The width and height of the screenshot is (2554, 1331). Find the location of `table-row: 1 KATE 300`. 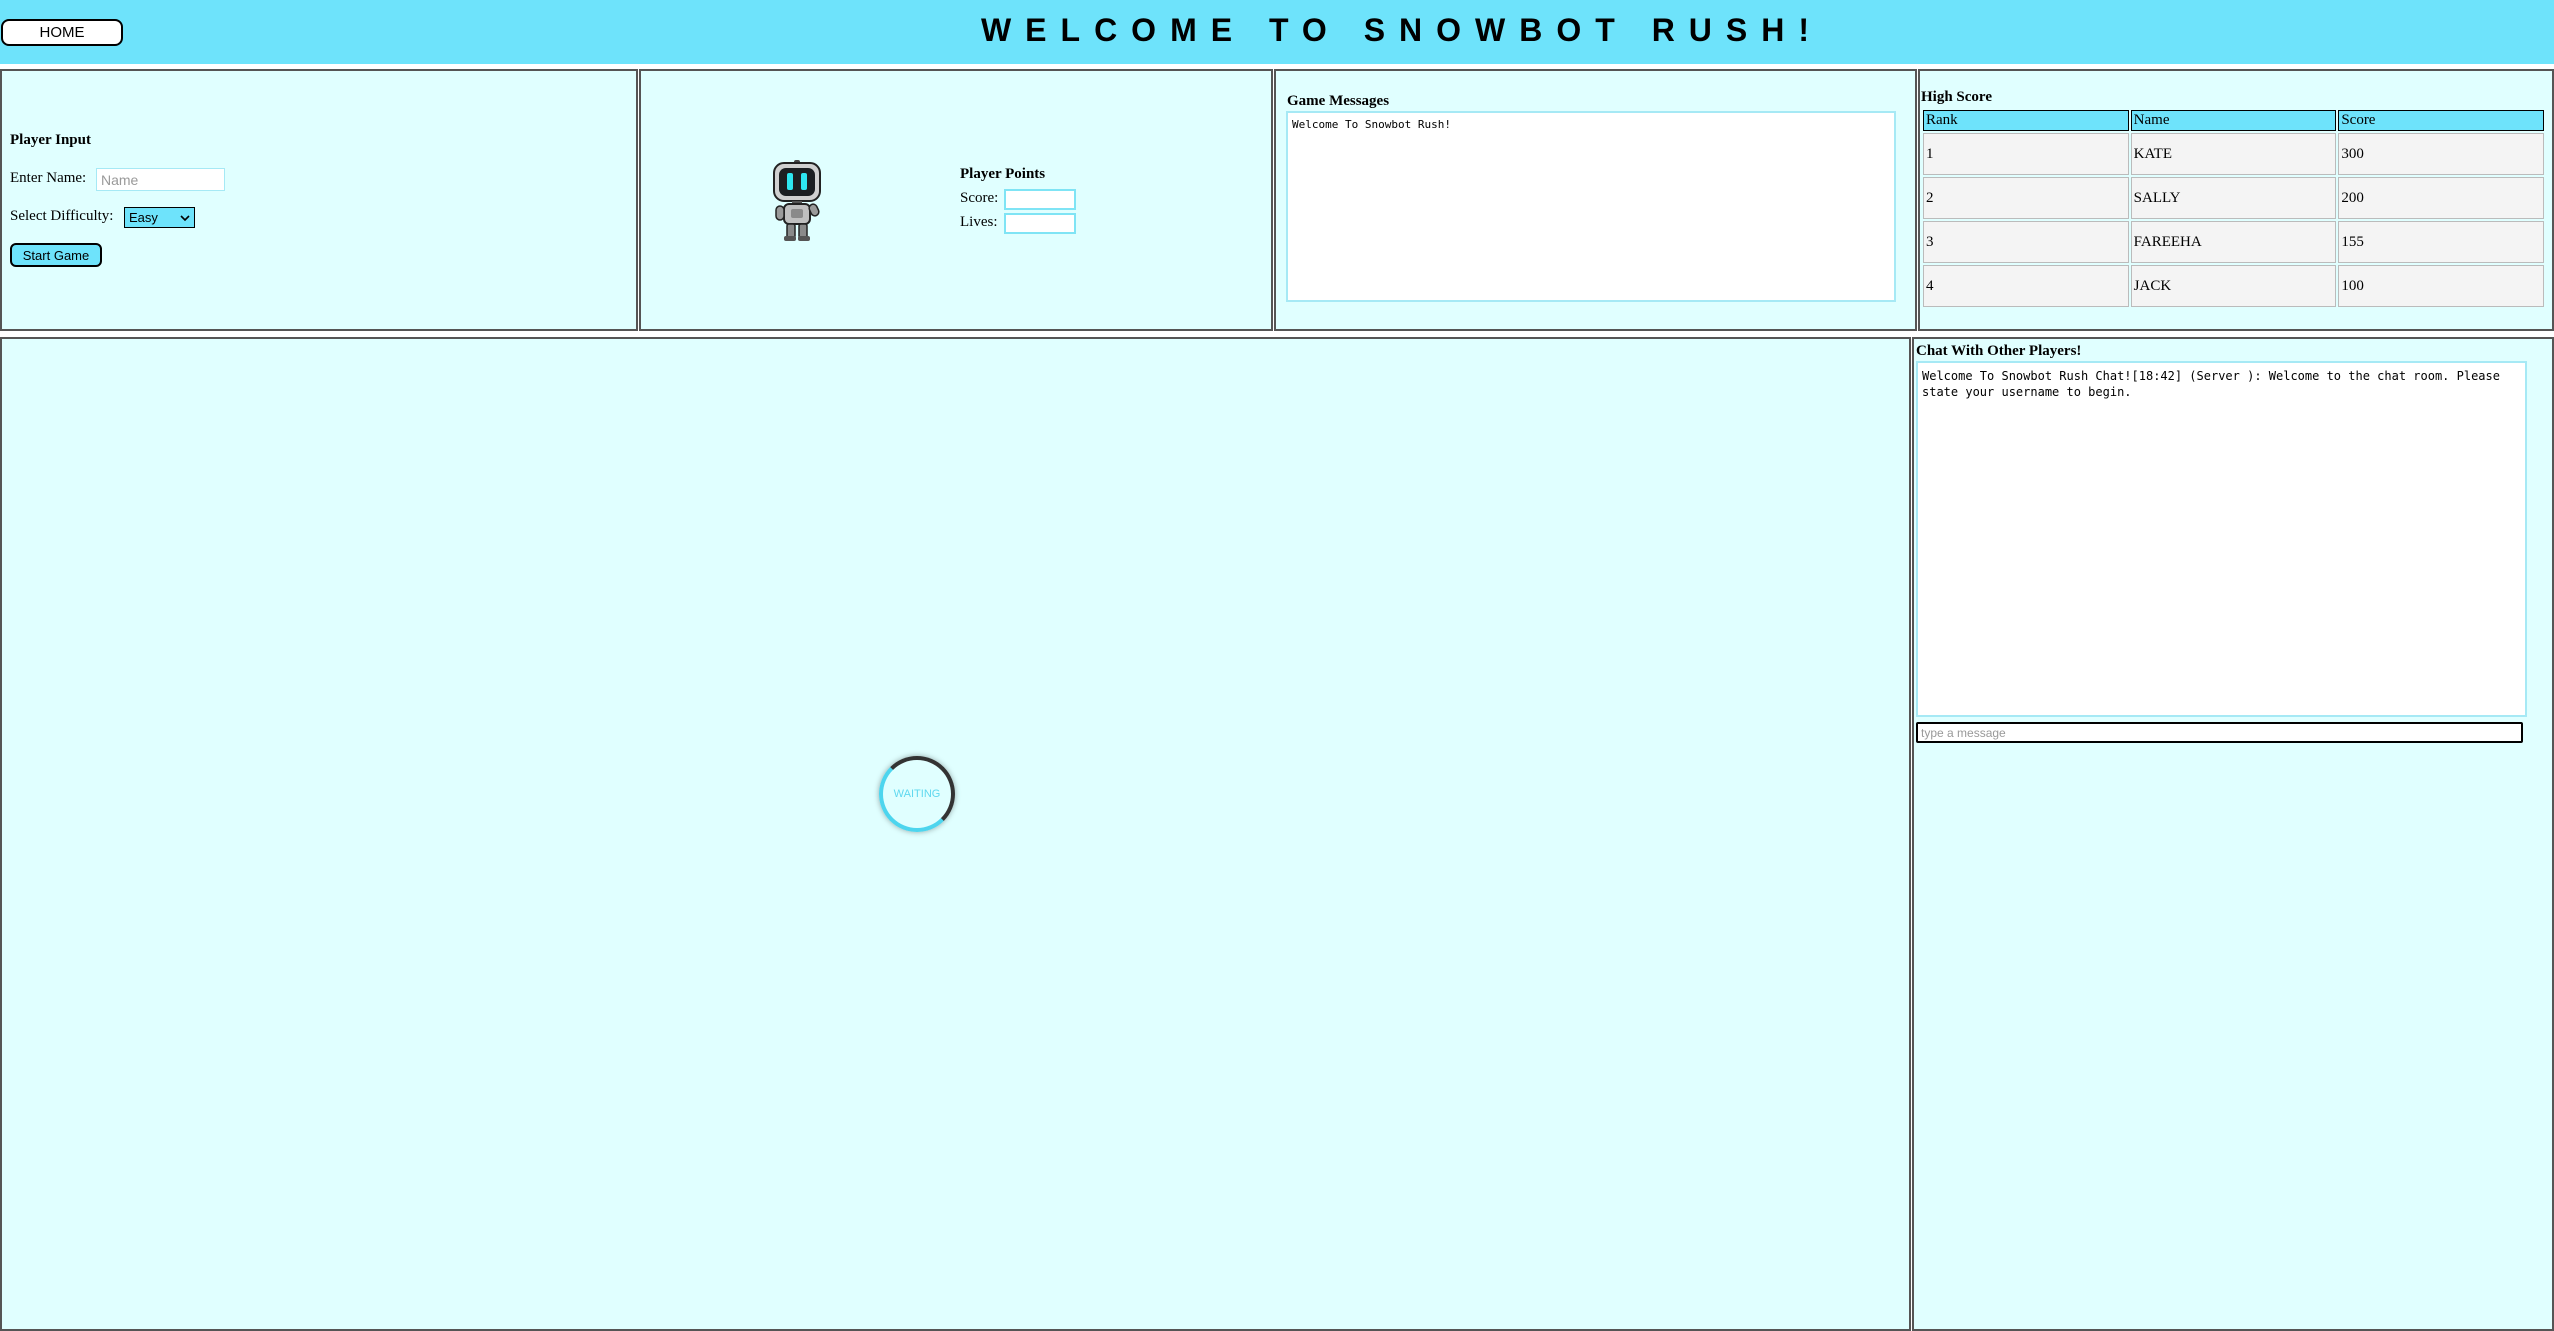

table-row: 1 KATE 300 is located at coordinates (2233, 154).